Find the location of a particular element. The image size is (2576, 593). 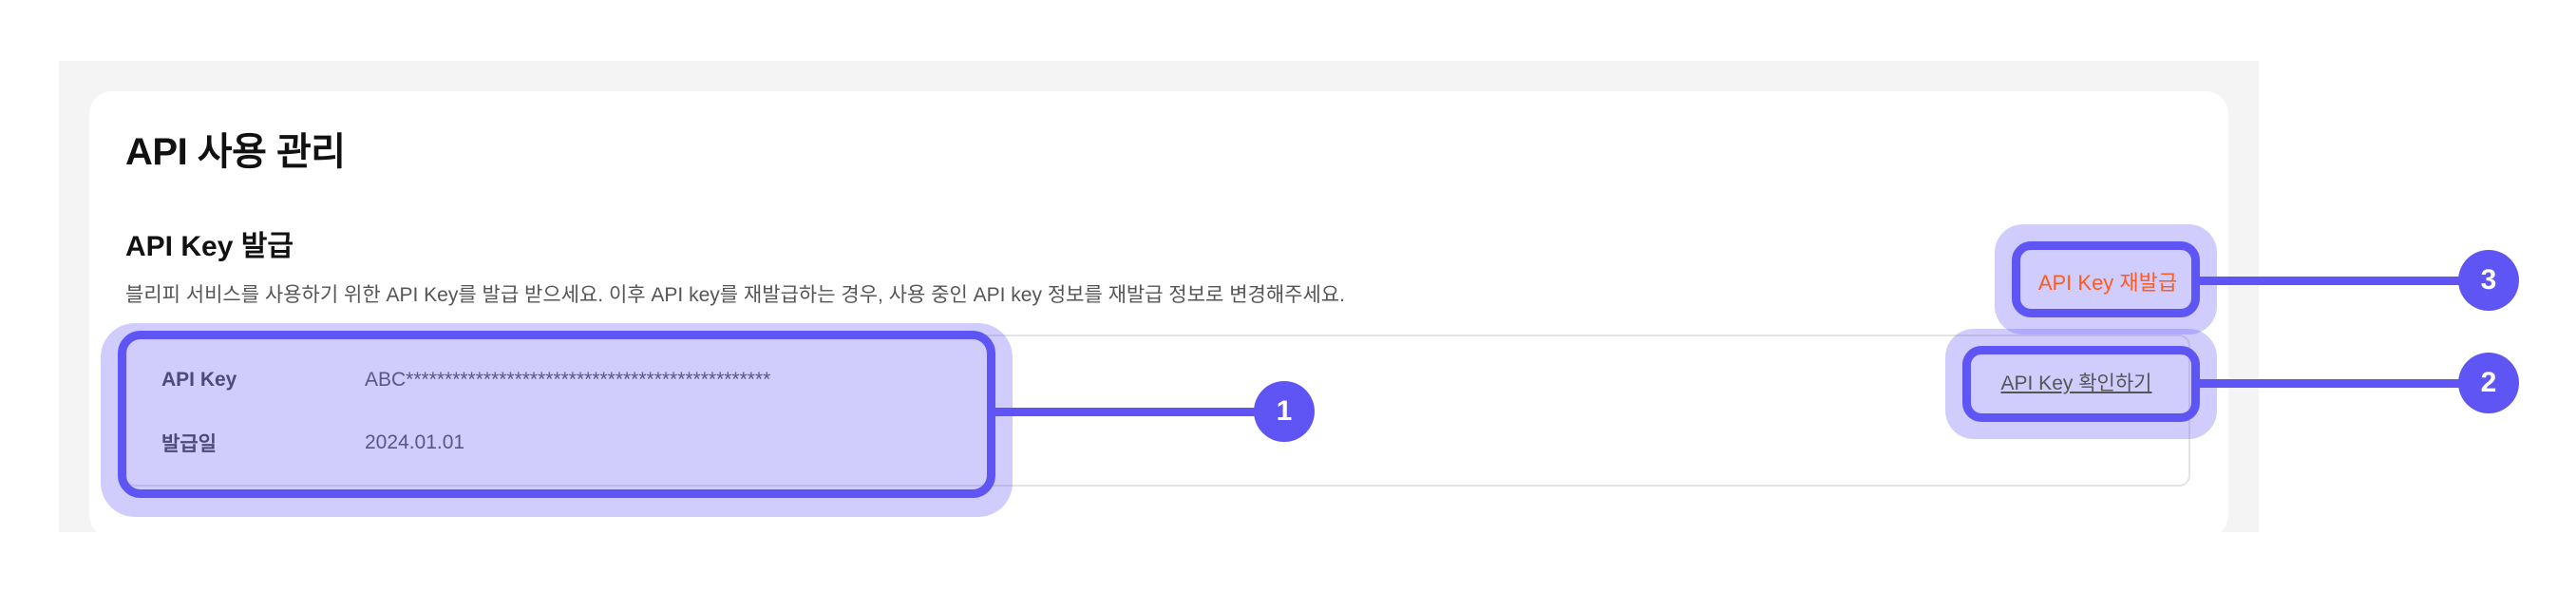

callout-1-box is located at coordinates (556, 414).